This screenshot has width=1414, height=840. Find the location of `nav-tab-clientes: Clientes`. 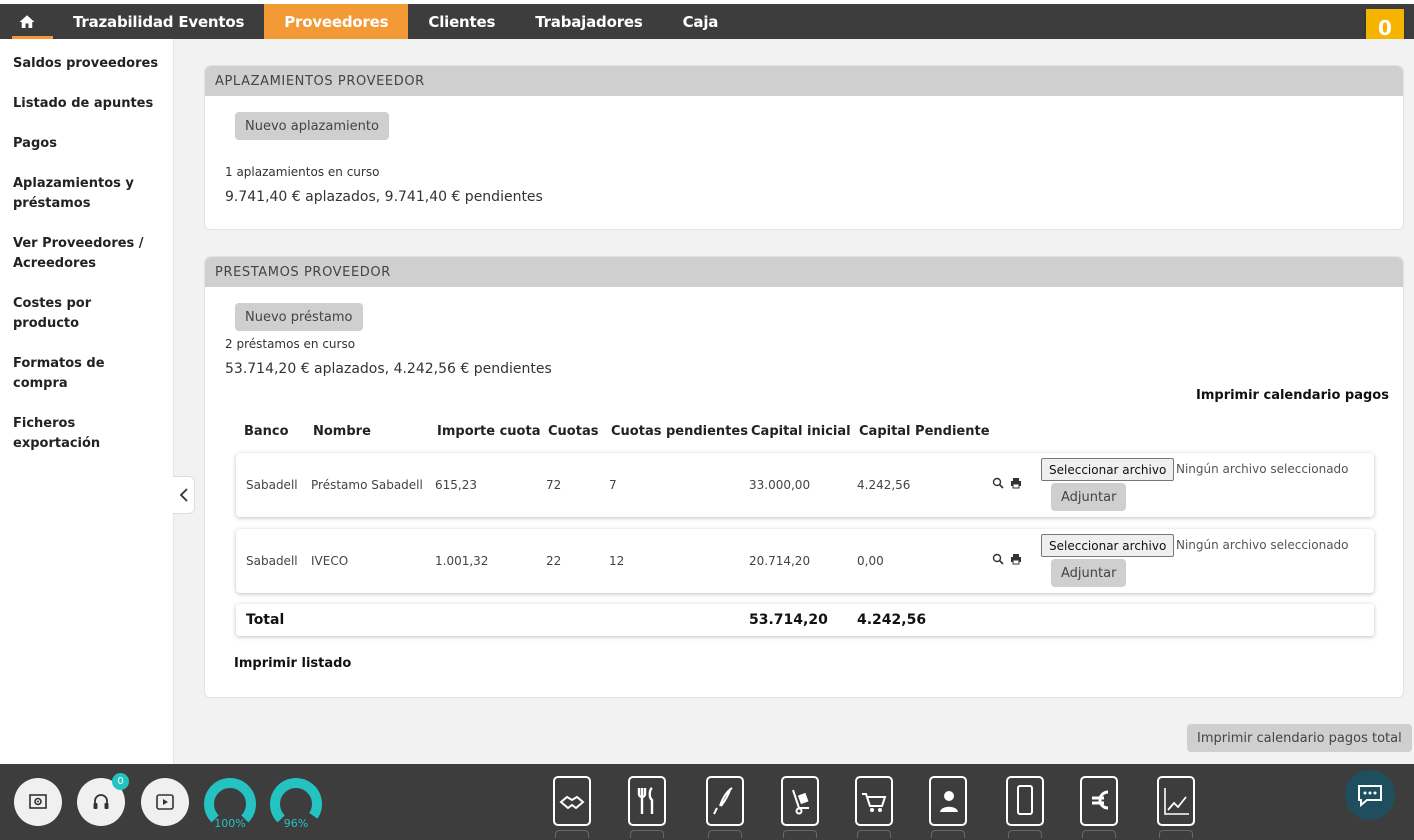

nav-tab-clientes: Clientes is located at coordinates (461, 21).